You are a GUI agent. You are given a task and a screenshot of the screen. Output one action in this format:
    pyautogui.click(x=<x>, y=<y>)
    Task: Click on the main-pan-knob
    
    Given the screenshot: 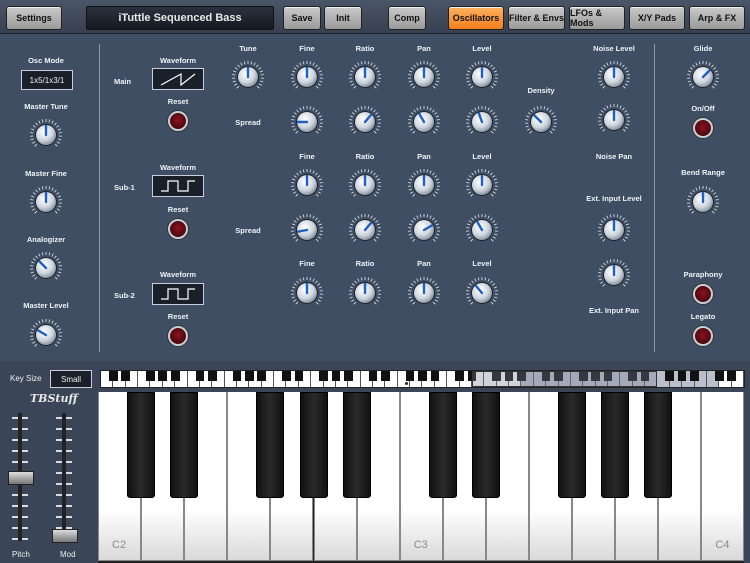 What is the action you would take?
    pyautogui.click(x=424, y=77)
    